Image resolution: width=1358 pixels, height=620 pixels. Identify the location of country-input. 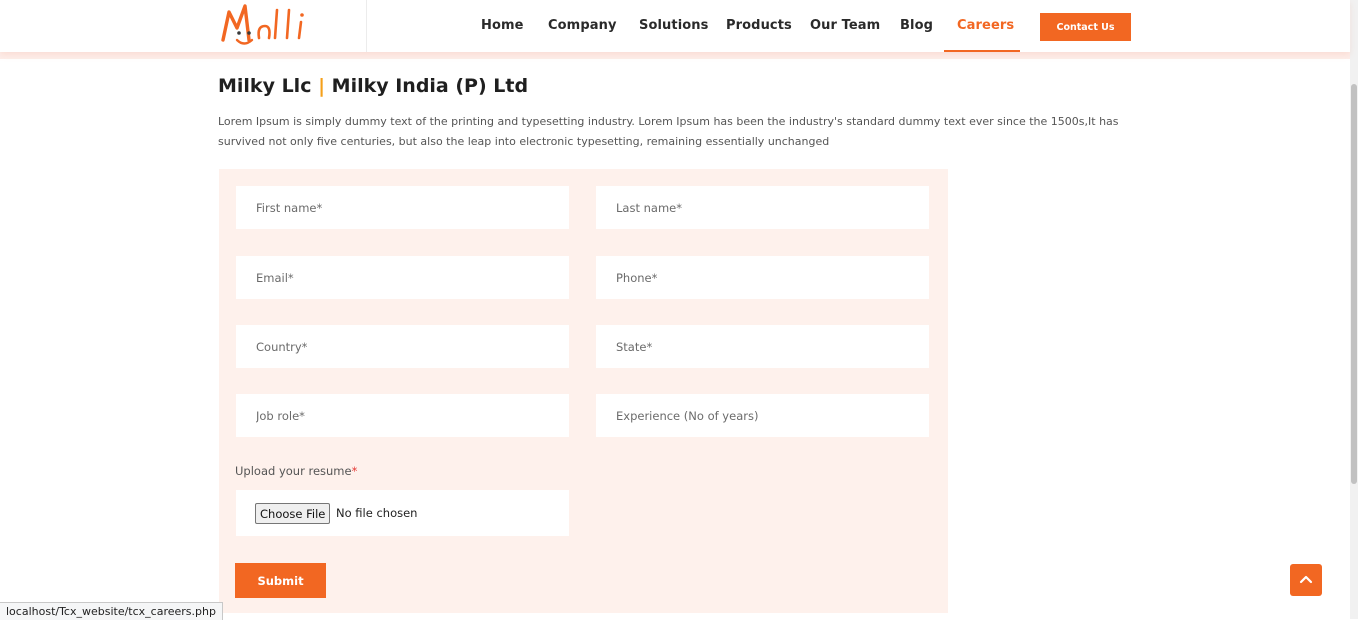
(402, 346).